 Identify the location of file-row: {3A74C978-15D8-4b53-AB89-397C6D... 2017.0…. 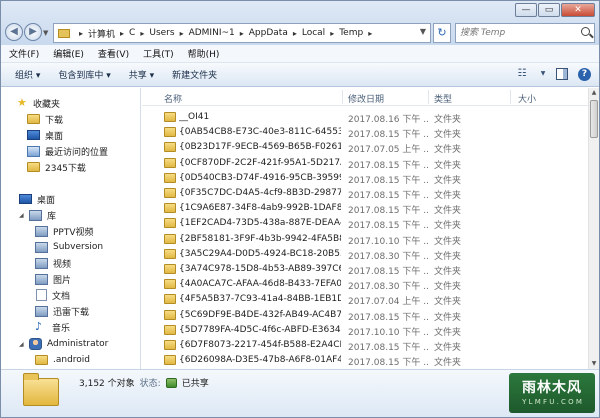
(374, 269).